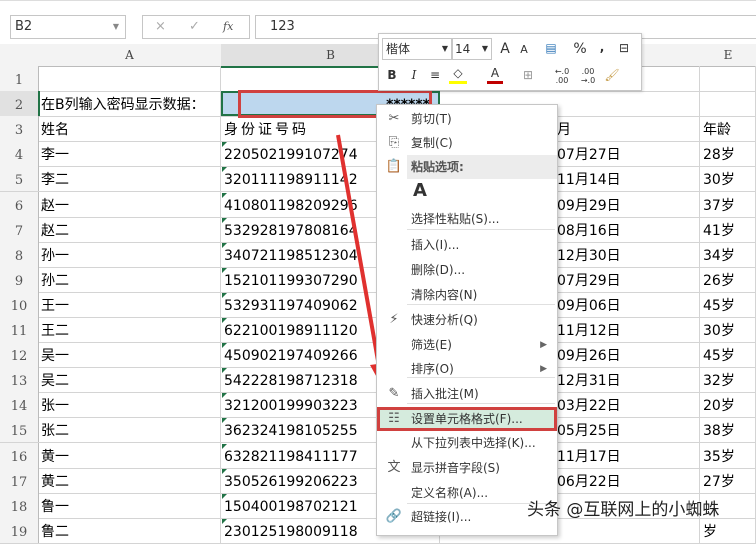 Image resolution: width=756 pixels, height=548 pixels. Describe the element at coordinates (467, 369) in the screenshot. I see `menu-item: 排序(O) ▶` at that location.